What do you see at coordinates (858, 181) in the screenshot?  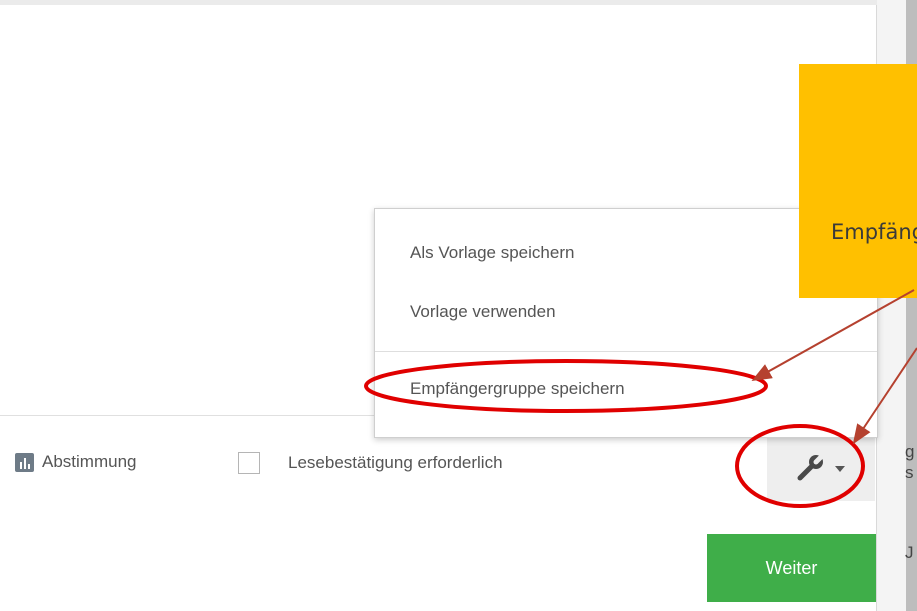 I see `annotation-callout: Empfängergruppe speichern` at bounding box center [858, 181].